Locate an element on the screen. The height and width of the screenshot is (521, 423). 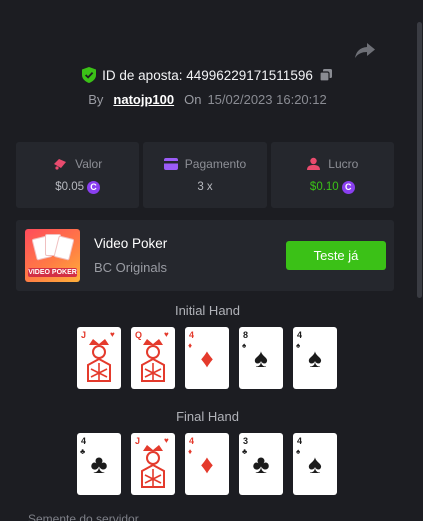
profit-icon is located at coordinates (314, 163).